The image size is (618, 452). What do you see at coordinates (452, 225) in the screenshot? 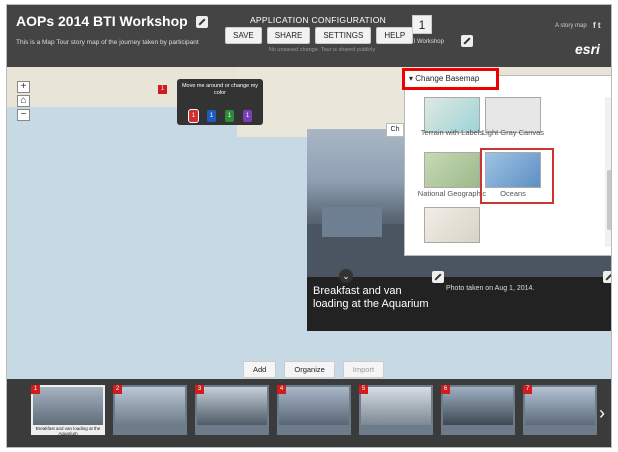
I see `basemap-streets-thumb` at bounding box center [452, 225].